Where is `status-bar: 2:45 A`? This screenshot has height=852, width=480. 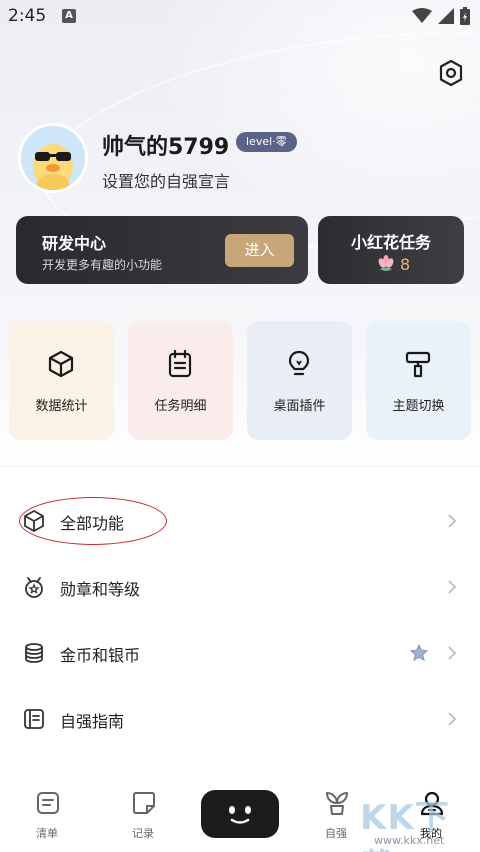 status-bar: 2:45 A is located at coordinates (240, 17).